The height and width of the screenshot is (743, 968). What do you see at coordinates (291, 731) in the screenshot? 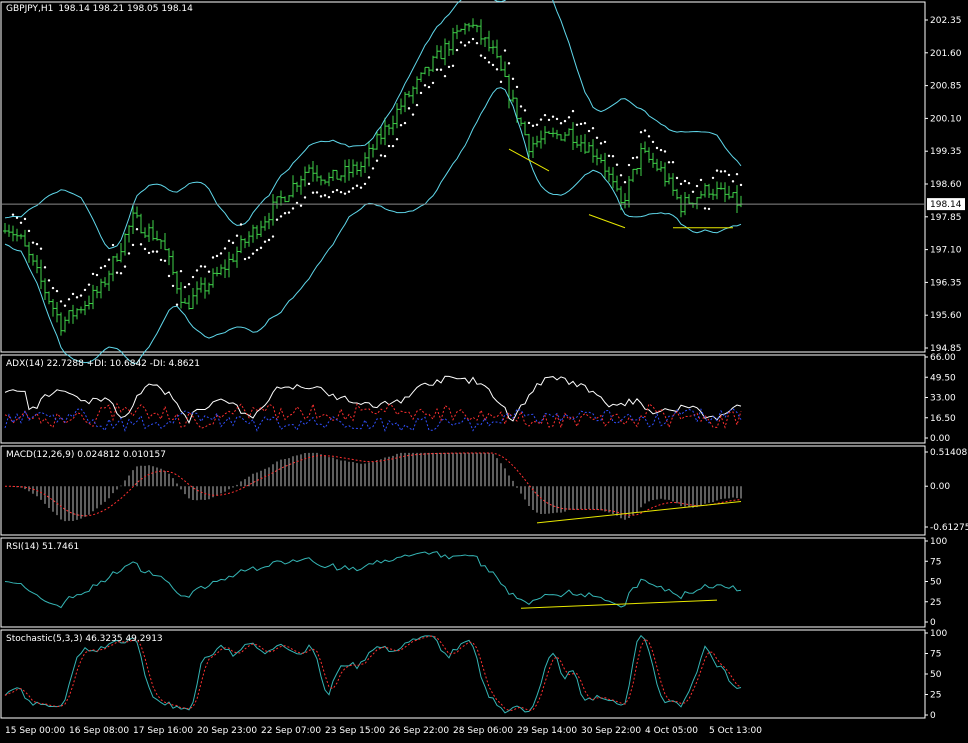
I see `x-tick-label: 22 Sep 07:00` at bounding box center [291, 731].